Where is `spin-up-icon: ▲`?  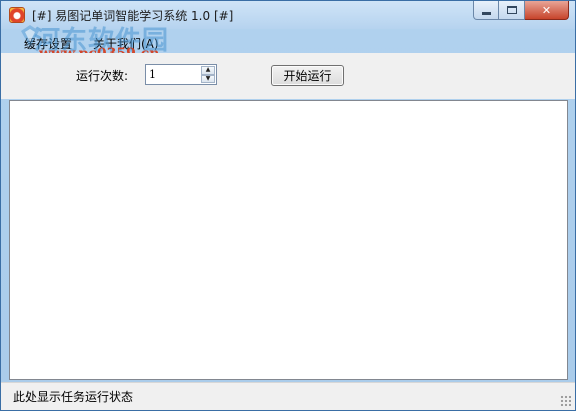
spin-up-icon: ▲ is located at coordinates (208, 70).